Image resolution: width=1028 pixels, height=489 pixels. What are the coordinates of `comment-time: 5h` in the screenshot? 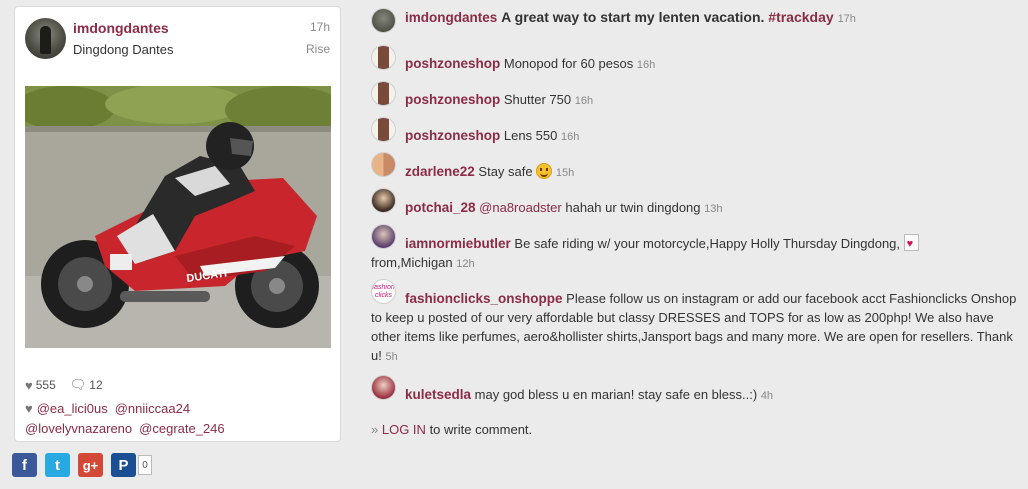 It's located at (391, 357).